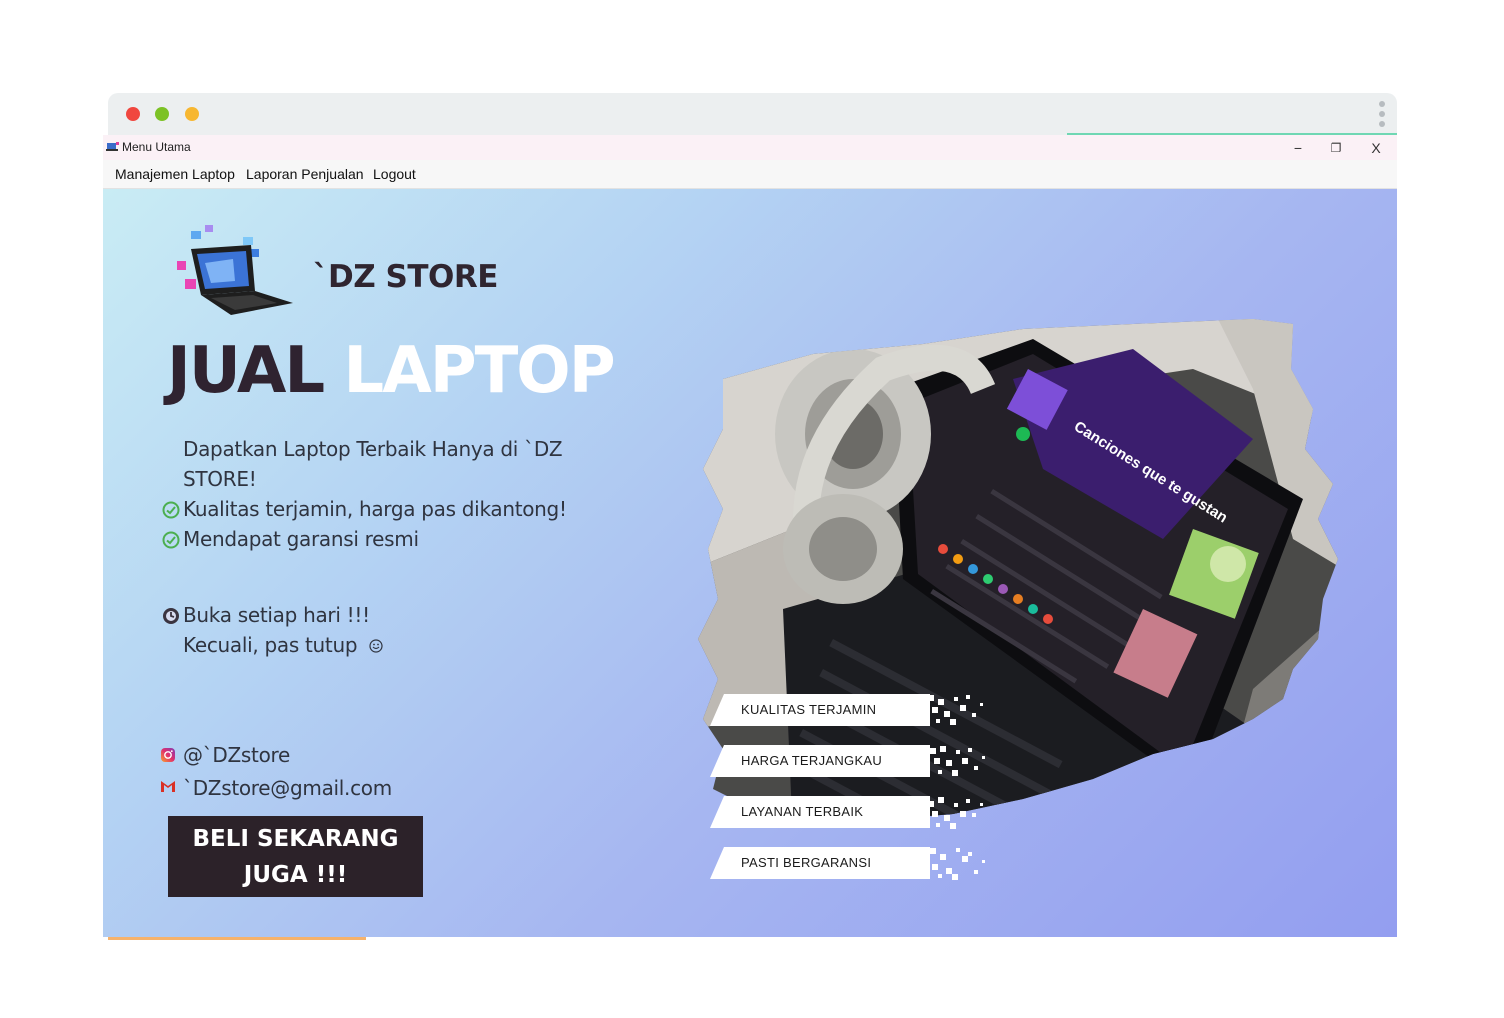  What do you see at coordinates (171, 616) in the screenshot?
I see `clock-icon` at bounding box center [171, 616].